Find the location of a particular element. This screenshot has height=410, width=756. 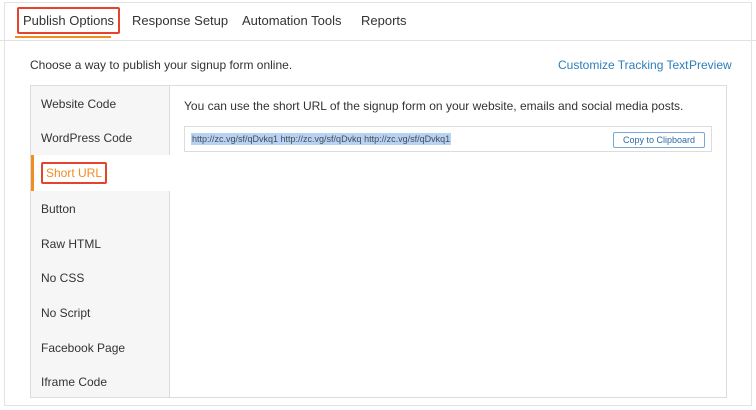

preview-link: Preview is located at coordinates (710, 65).